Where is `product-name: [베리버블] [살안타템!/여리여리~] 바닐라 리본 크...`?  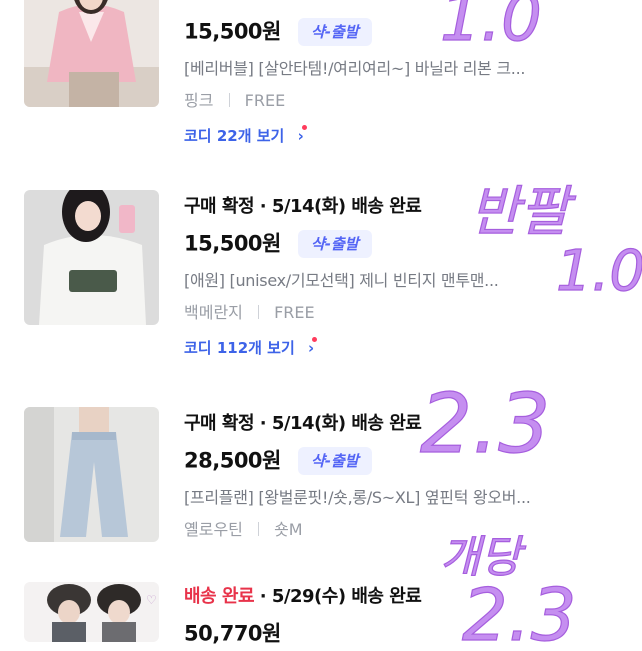 product-name: [베리버블] [살안타템!/여리여리~] 바닐라 리본 크... is located at coordinates (389, 69).